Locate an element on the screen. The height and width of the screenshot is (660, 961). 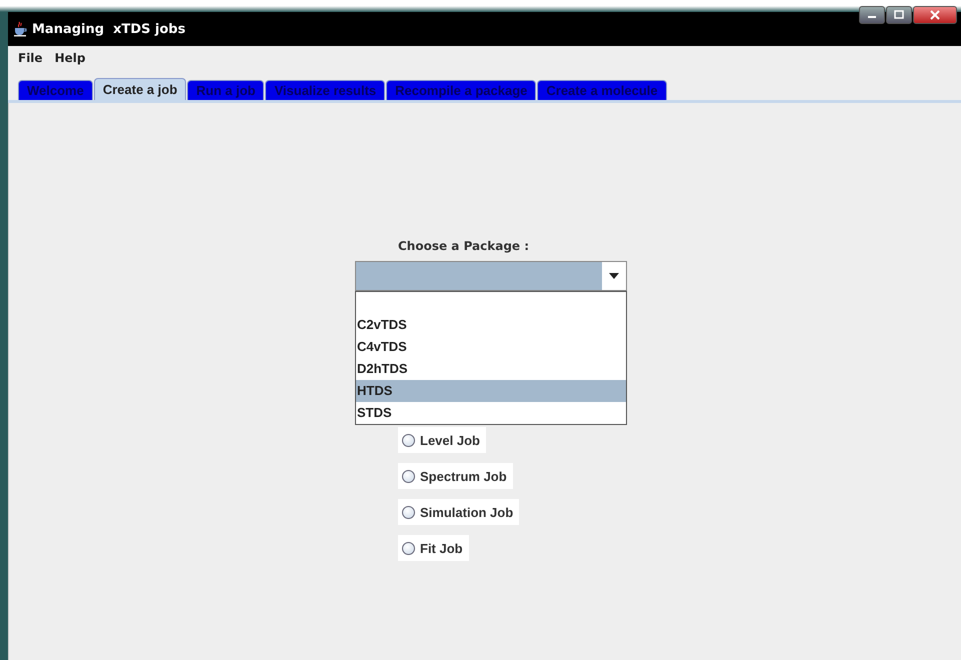
dropdown-option: C2vTDS is located at coordinates (491, 325).